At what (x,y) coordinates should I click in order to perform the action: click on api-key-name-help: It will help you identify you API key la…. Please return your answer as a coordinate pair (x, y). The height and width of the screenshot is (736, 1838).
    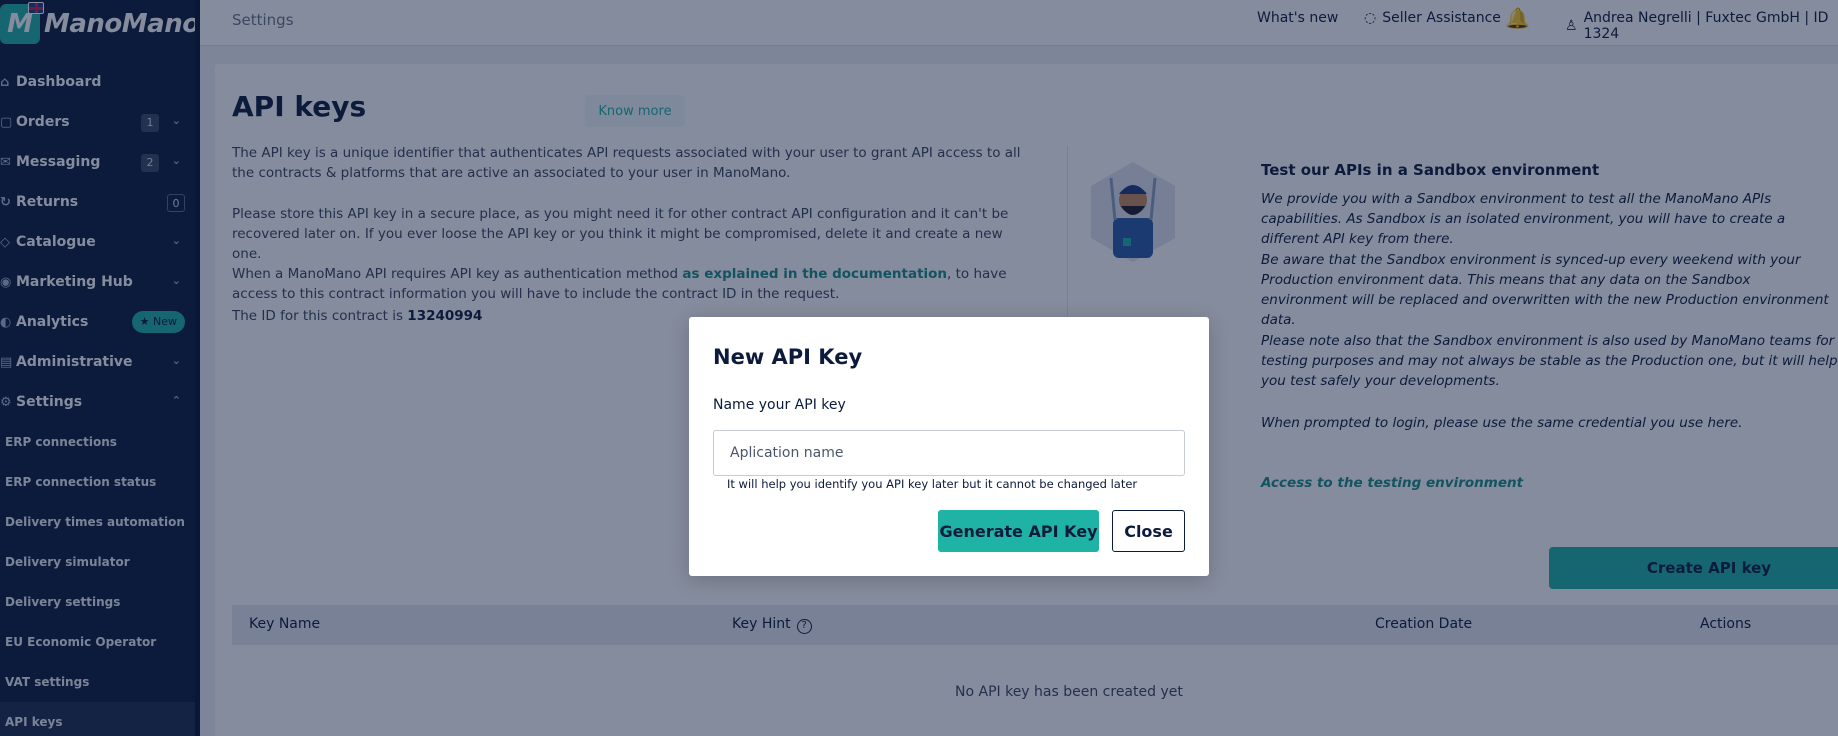
    Looking at the image, I should click on (932, 484).